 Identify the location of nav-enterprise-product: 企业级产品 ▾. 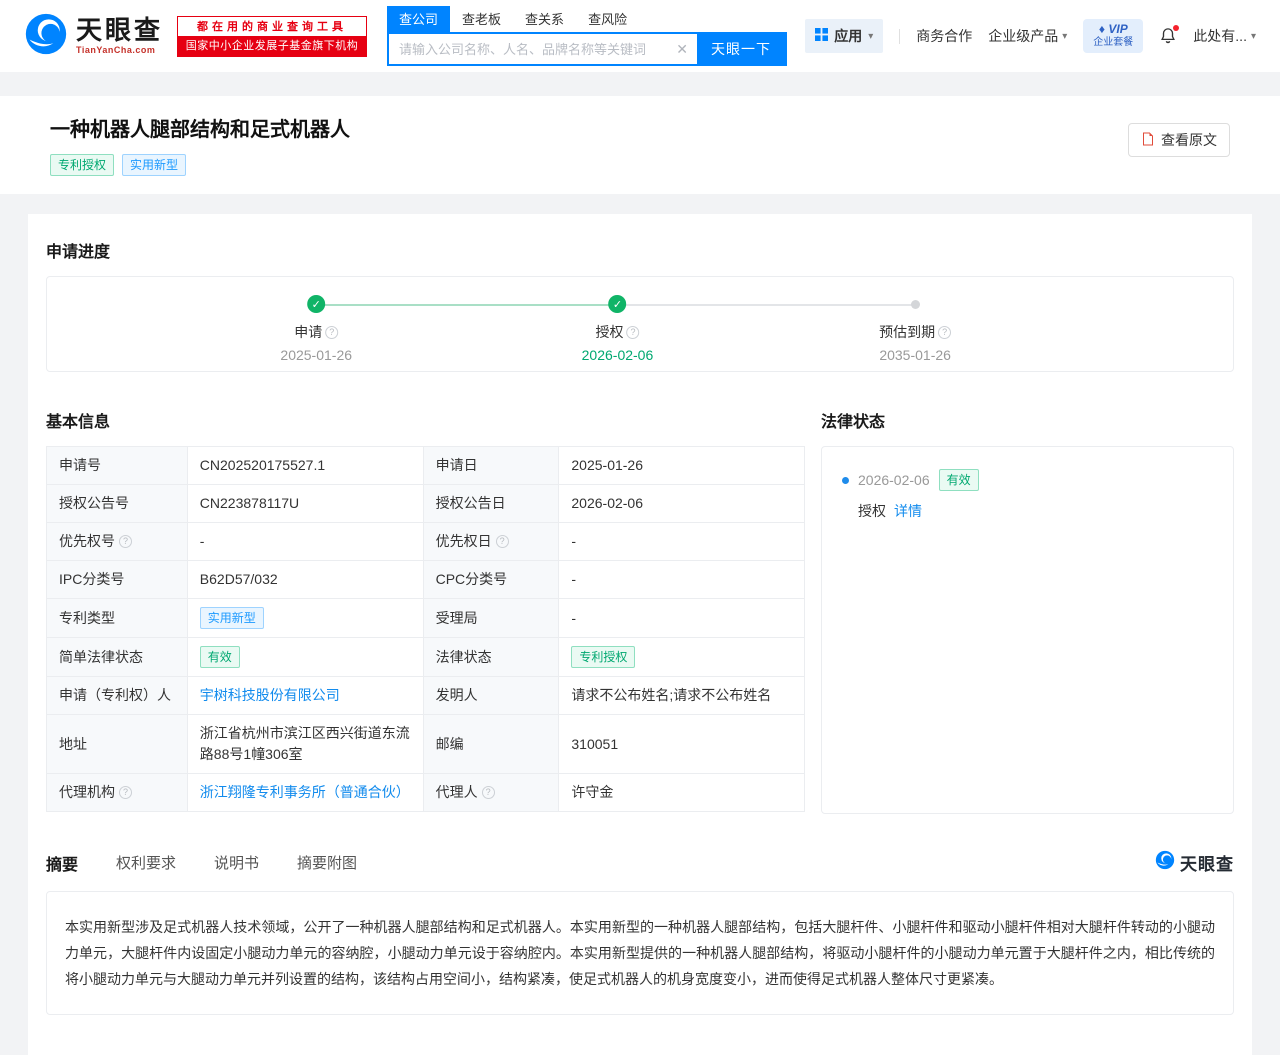
(1027, 36).